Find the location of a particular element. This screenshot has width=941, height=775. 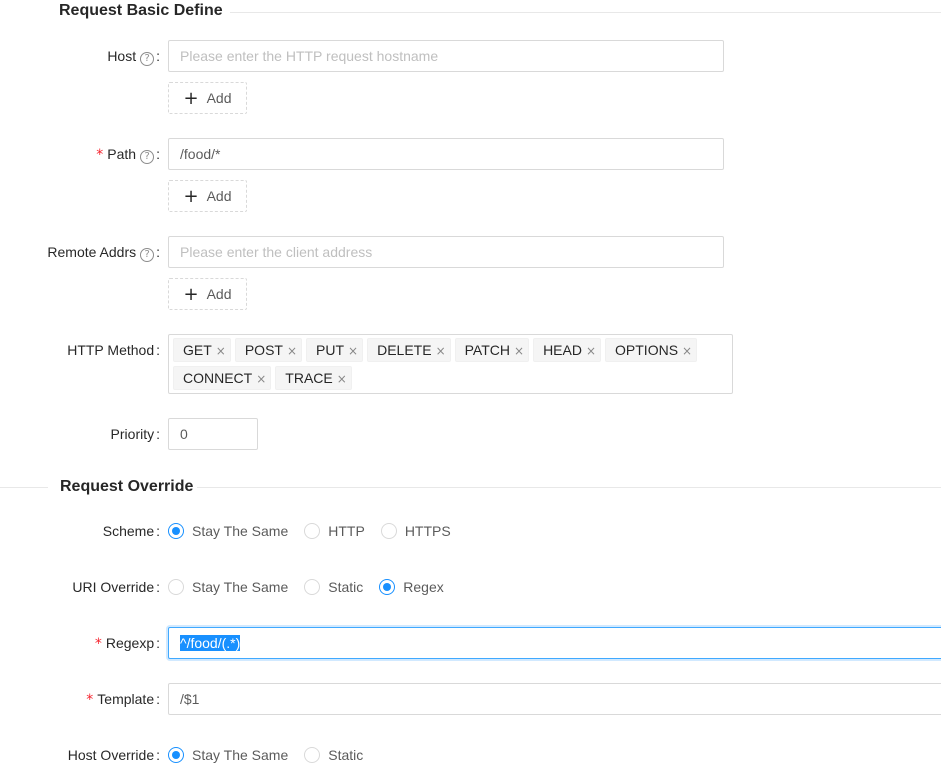

section-title-request-basic: Request Basic Define is located at coordinates (141, 10).